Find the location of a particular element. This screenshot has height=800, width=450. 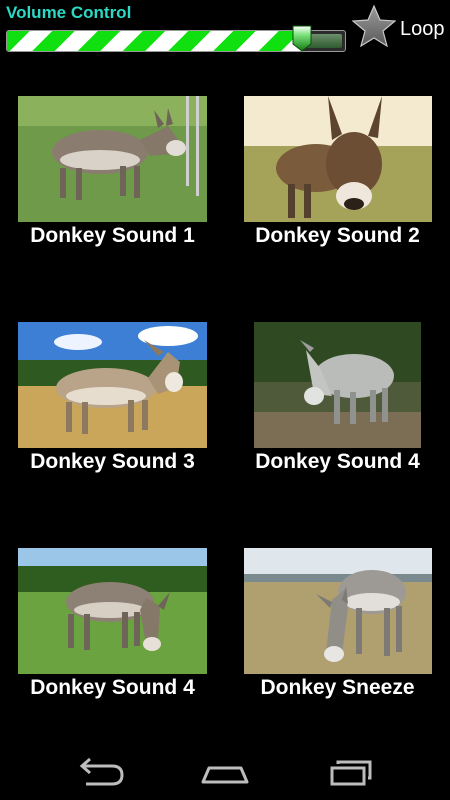

sound-tile-5: Donkey Sound 4 is located at coordinates (112, 644).